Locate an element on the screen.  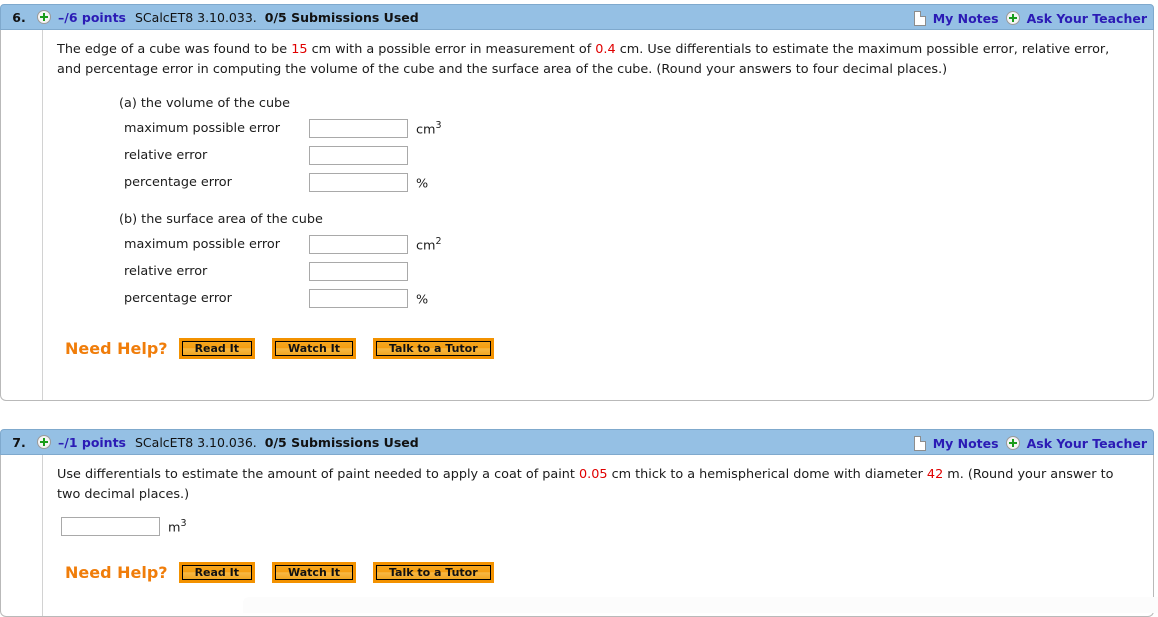
unit-exponent: 2 is located at coordinates (438, 241).